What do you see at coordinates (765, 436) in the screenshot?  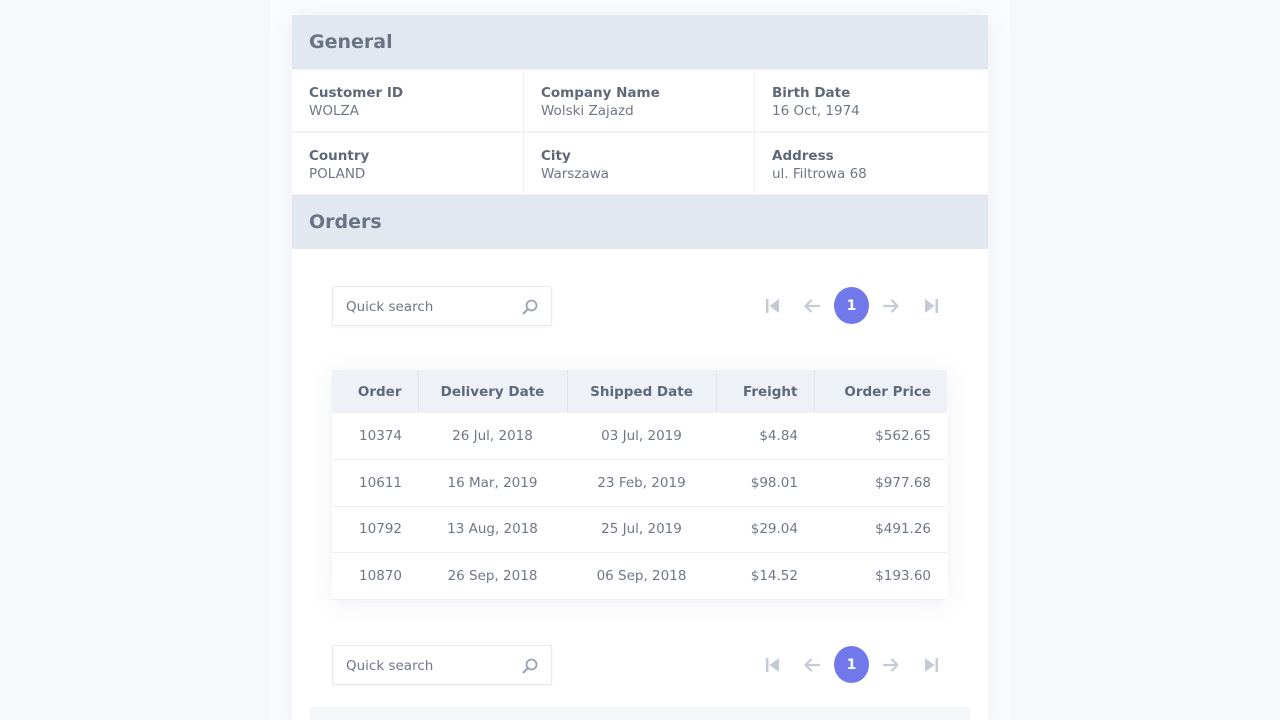 I see `cell-freight: $4.84` at bounding box center [765, 436].